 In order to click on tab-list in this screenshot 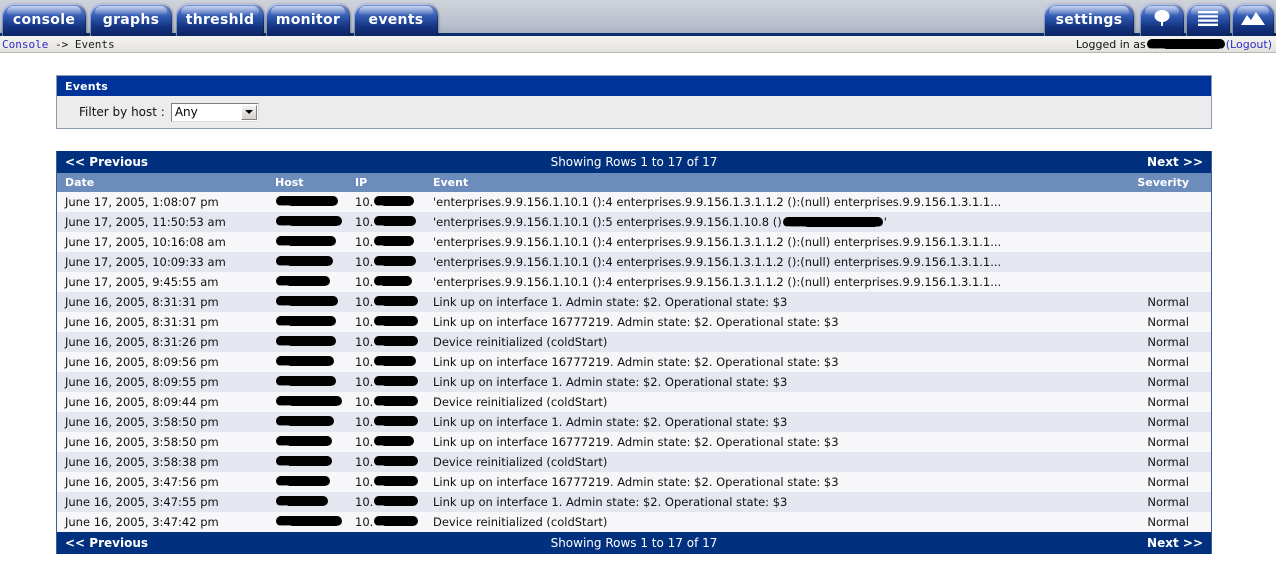, I will do `click(1208, 20)`.